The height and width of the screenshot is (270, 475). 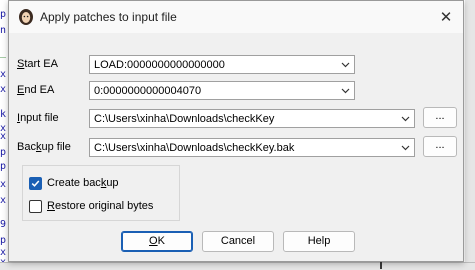 What do you see at coordinates (101, 193) in the screenshot?
I see `options-group: Create backup Restore original bytes` at bounding box center [101, 193].